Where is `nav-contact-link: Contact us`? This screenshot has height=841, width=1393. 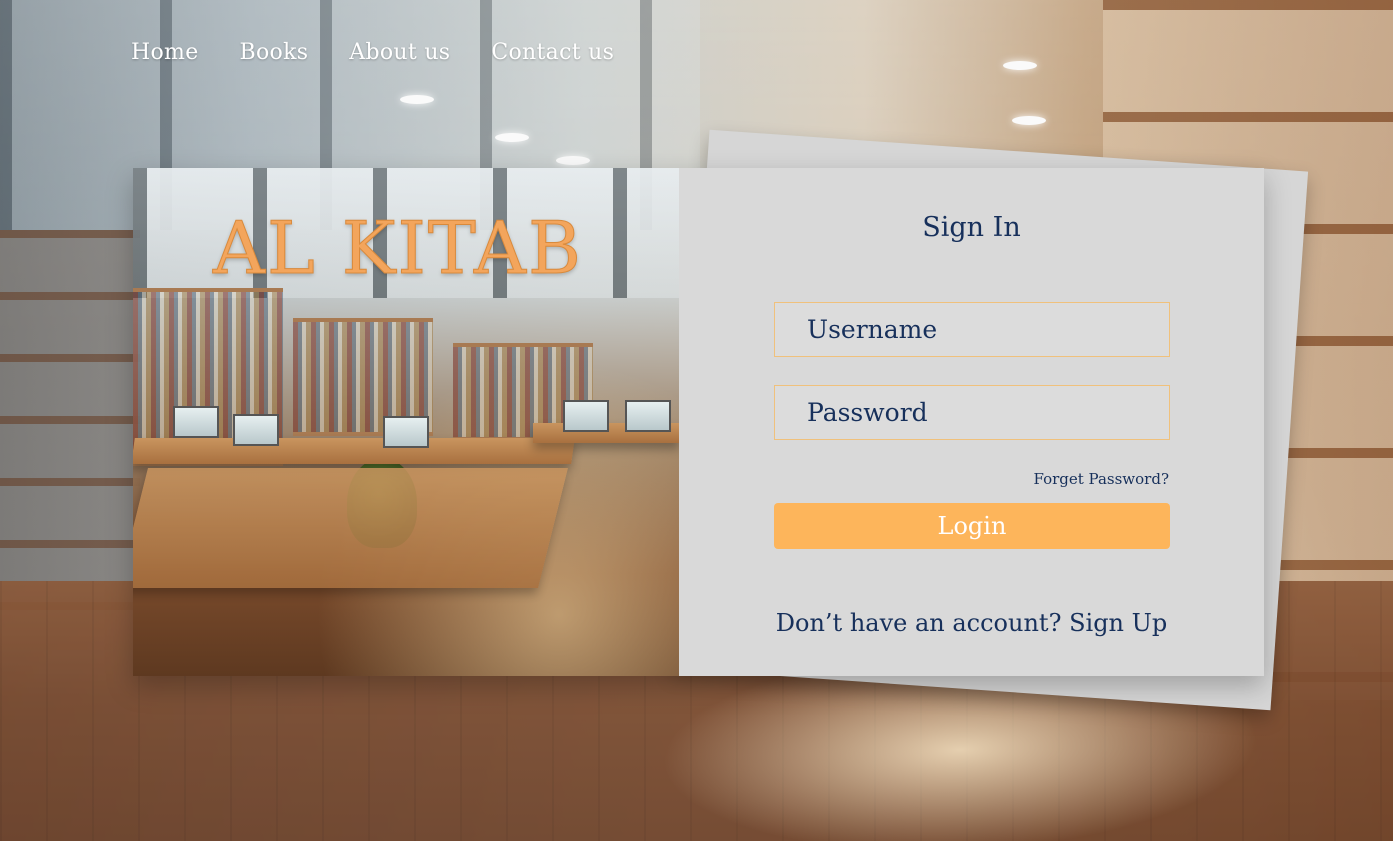
nav-contact-link: Contact us is located at coordinates (552, 52).